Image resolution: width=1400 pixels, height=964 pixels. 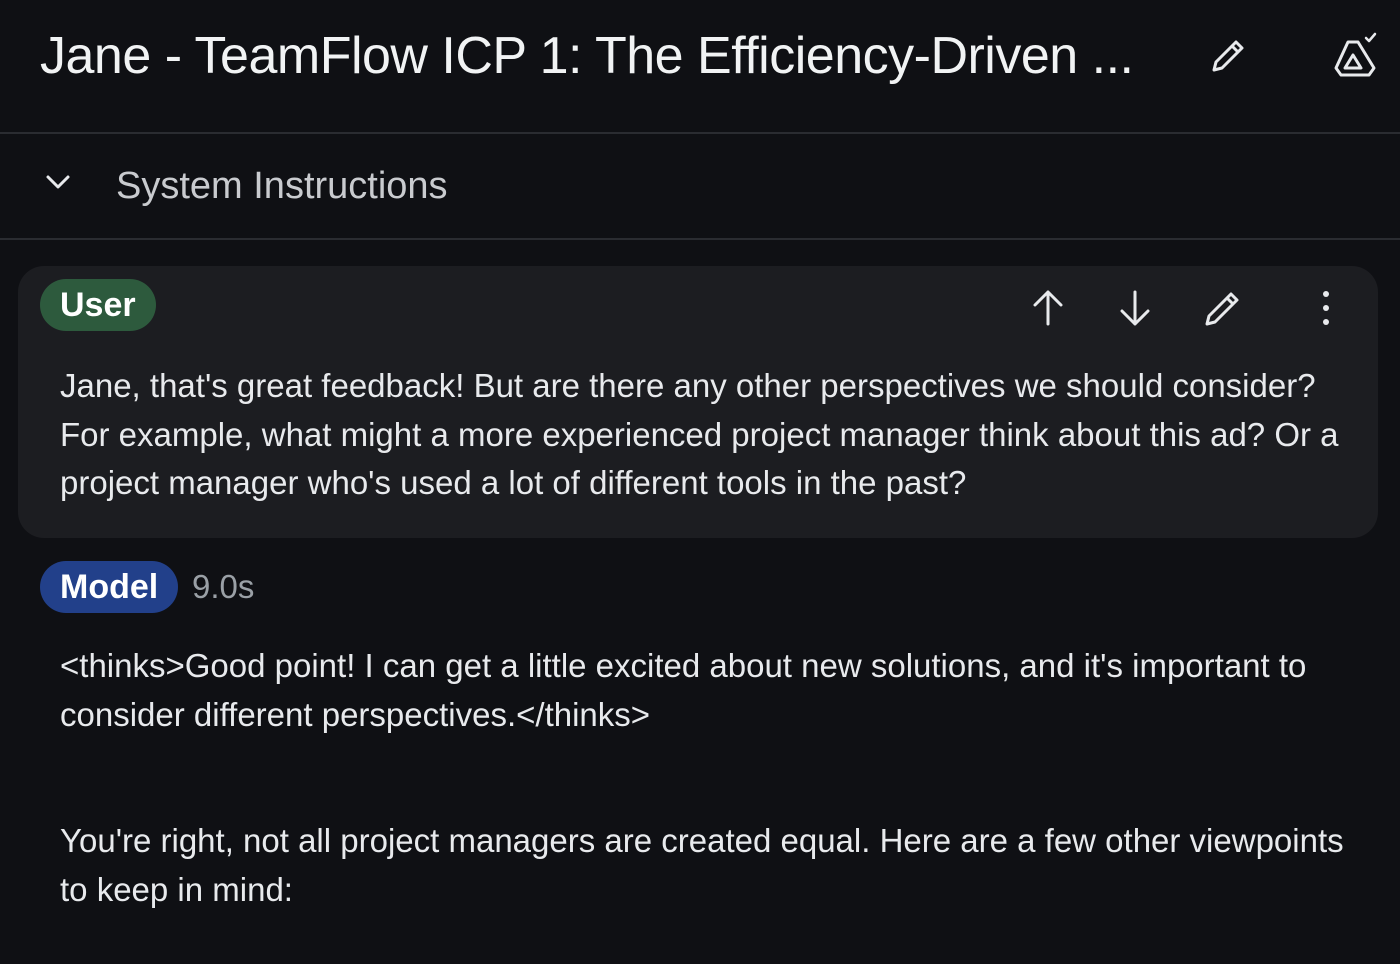 What do you see at coordinates (98, 305) in the screenshot?
I see `user-role-chip: User` at bounding box center [98, 305].